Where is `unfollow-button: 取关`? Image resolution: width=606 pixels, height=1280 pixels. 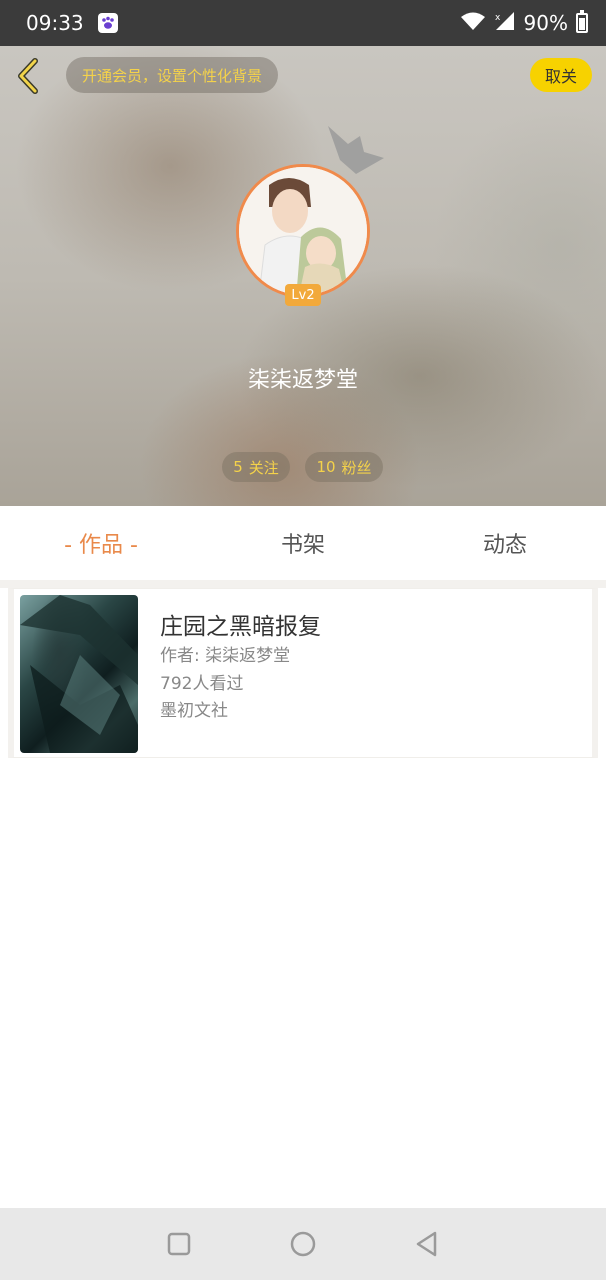 unfollow-button: 取关 is located at coordinates (561, 75).